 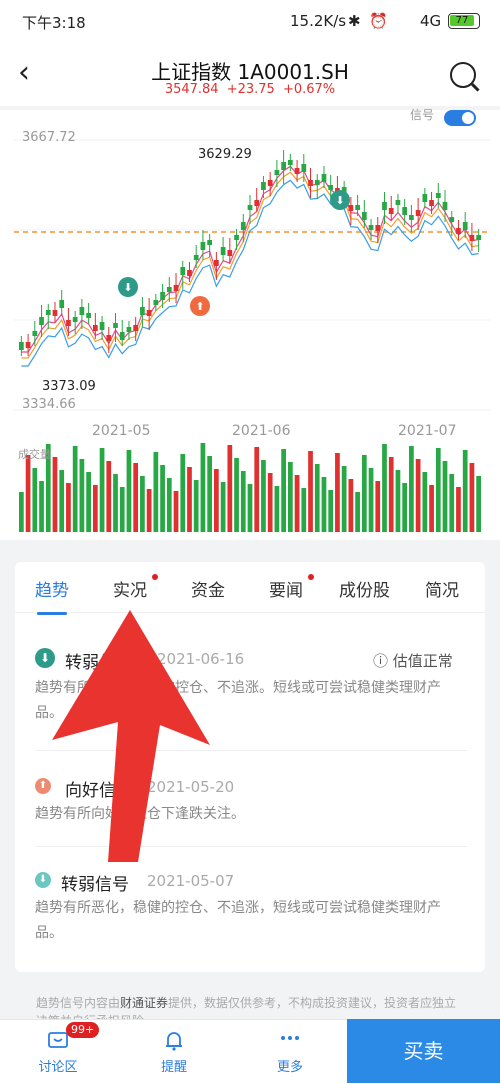 What do you see at coordinates (464, 21) in the screenshot?
I see `battery-icon: 77` at bounding box center [464, 21].